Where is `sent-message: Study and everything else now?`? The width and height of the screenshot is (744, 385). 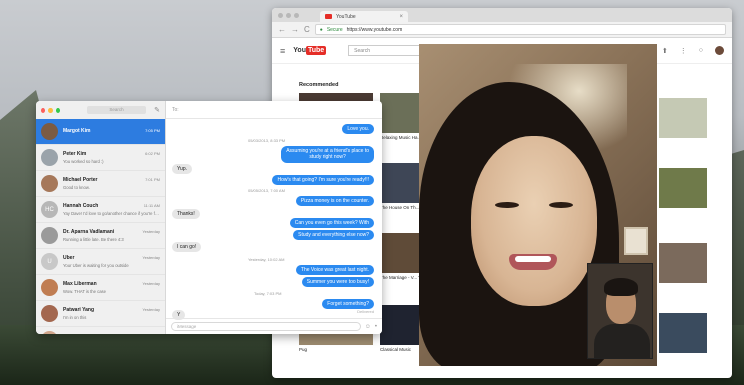 sent-message: Study and everything else now? is located at coordinates (333, 235).